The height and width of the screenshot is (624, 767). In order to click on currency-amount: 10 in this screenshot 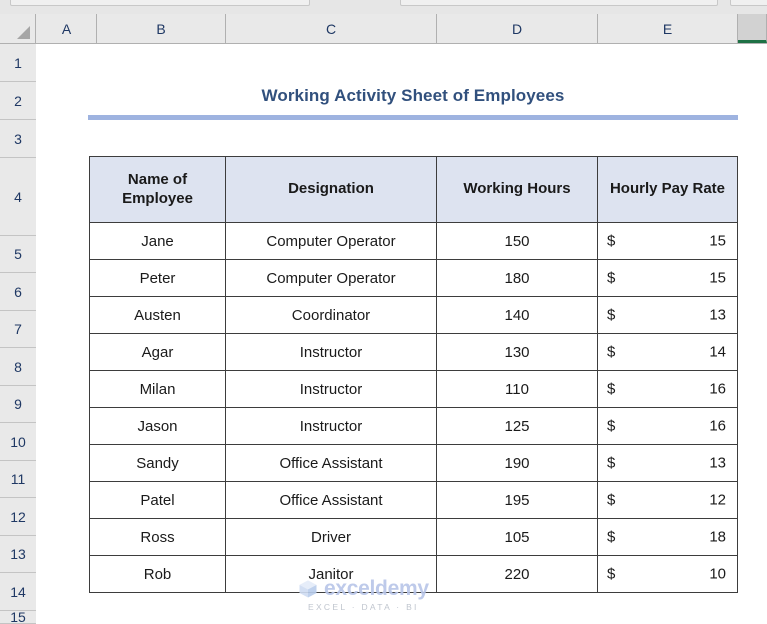, I will do `click(717, 574)`.